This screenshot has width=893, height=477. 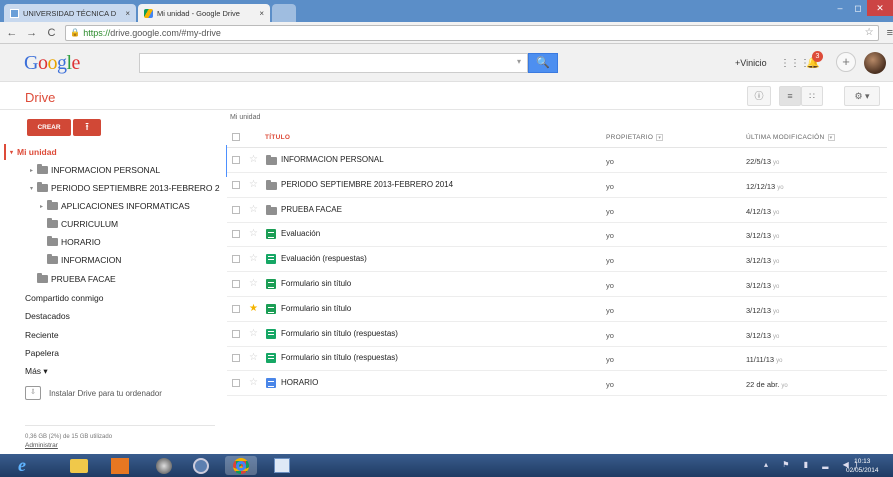 I want to click on breadcrumb: Mi unidad, so click(x=245, y=117).